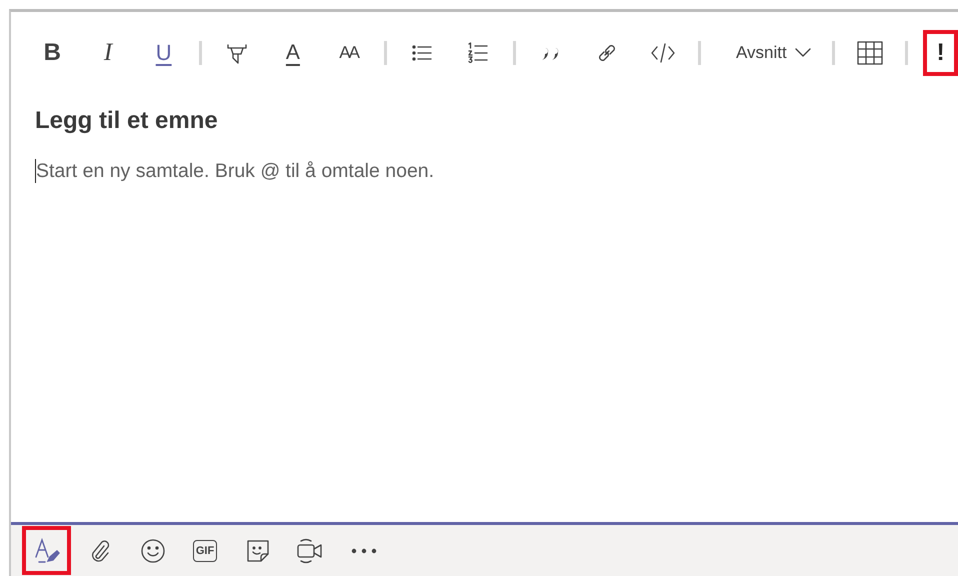 Image resolution: width=958 pixels, height=576 pixels. Describe the element at coordinates (293, 53) in the screenshot. I see `font-color-button: A` at that location.